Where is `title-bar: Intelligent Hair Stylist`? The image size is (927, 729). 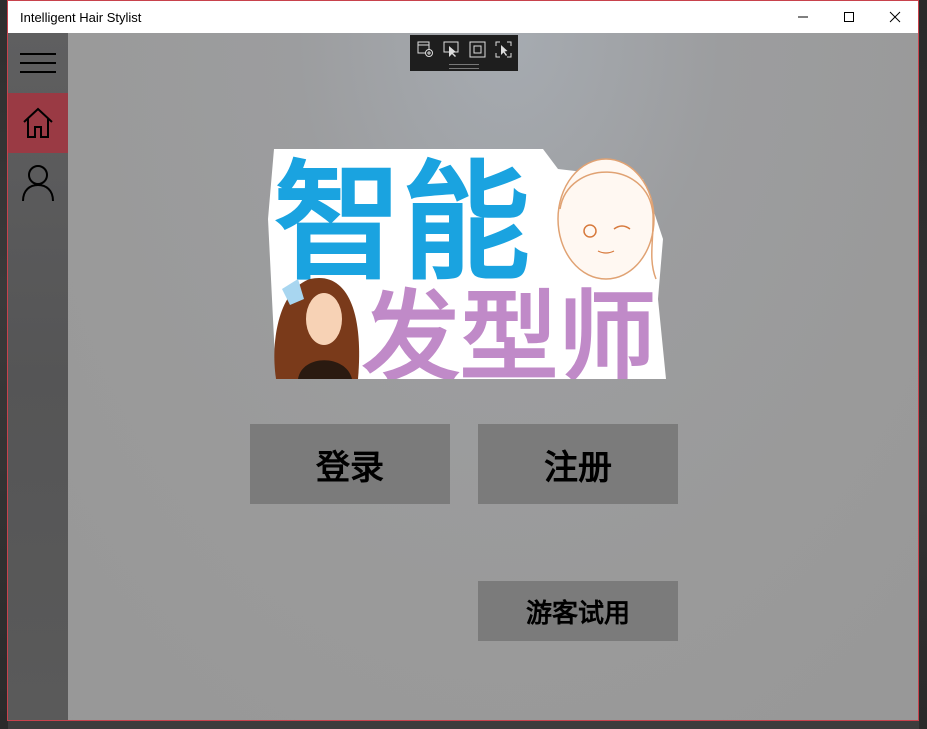 title-bar: Intelligent Hair Stylist is located at coordinates (463, 17).